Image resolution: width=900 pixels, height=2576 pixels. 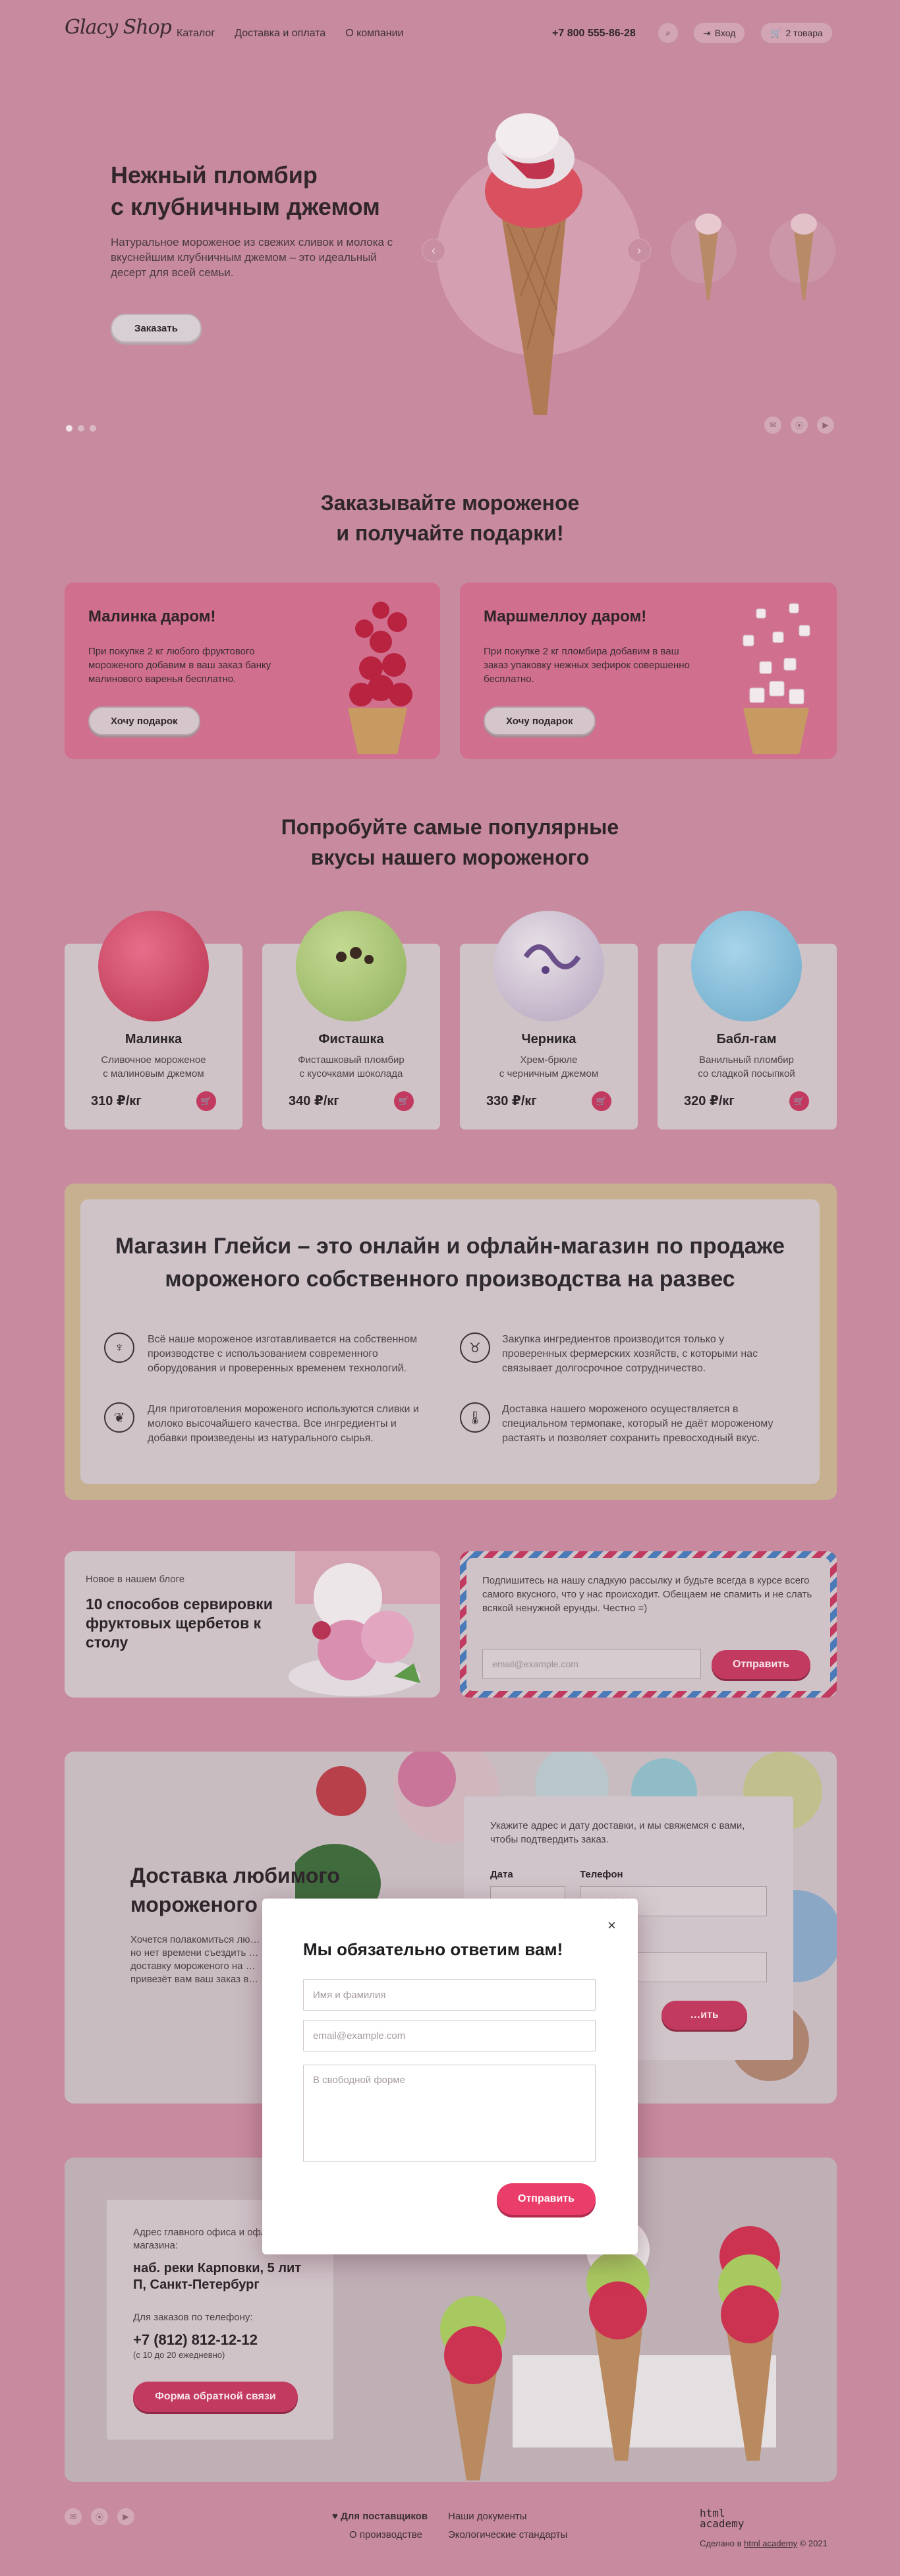 I want to click on made-by-link: html academy, so click(x=770, y=2543).